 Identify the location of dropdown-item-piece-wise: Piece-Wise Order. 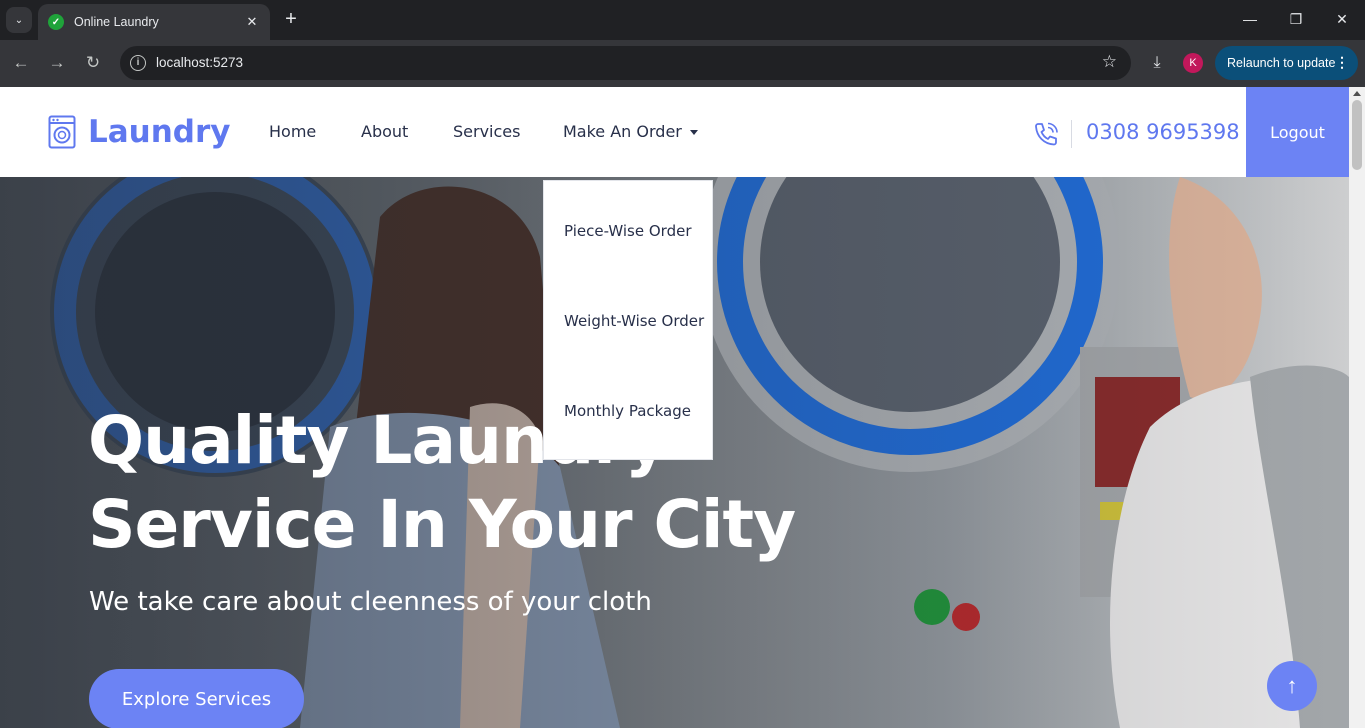
(628, 231).